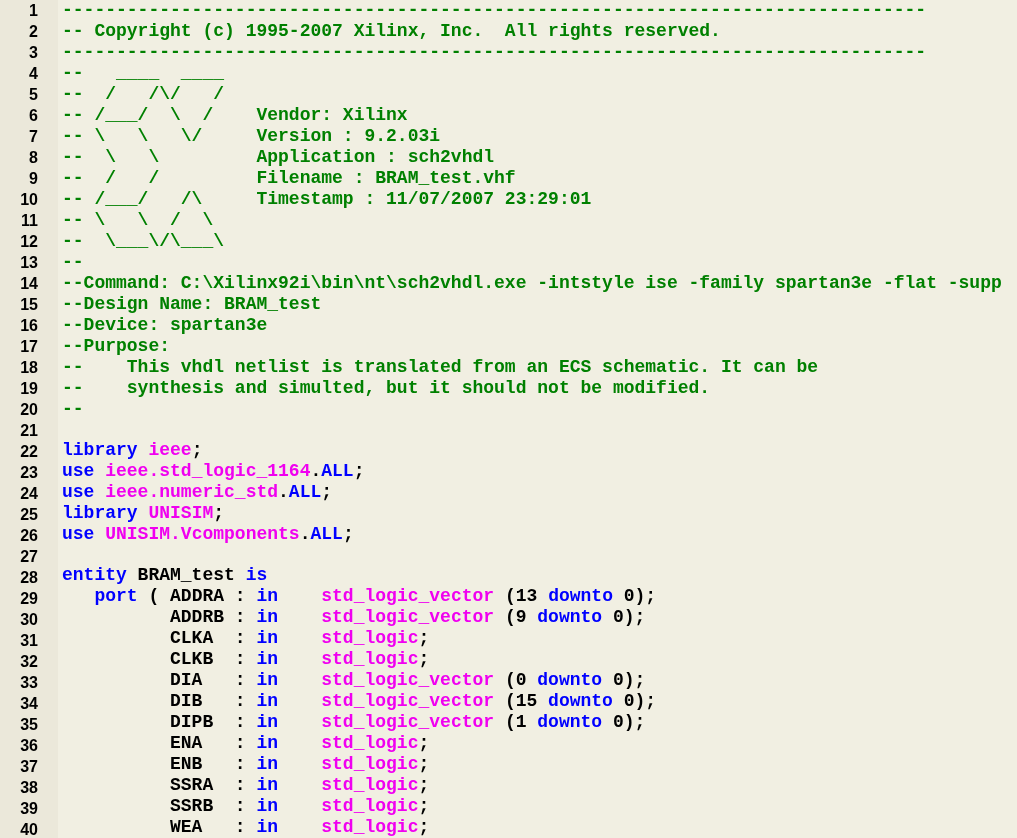 Image resolution: width=1017 pixels, height=838 pixels. Describe the element at coordinates (29, 557) in the screenshot. I see `line-number: 27` at that location.